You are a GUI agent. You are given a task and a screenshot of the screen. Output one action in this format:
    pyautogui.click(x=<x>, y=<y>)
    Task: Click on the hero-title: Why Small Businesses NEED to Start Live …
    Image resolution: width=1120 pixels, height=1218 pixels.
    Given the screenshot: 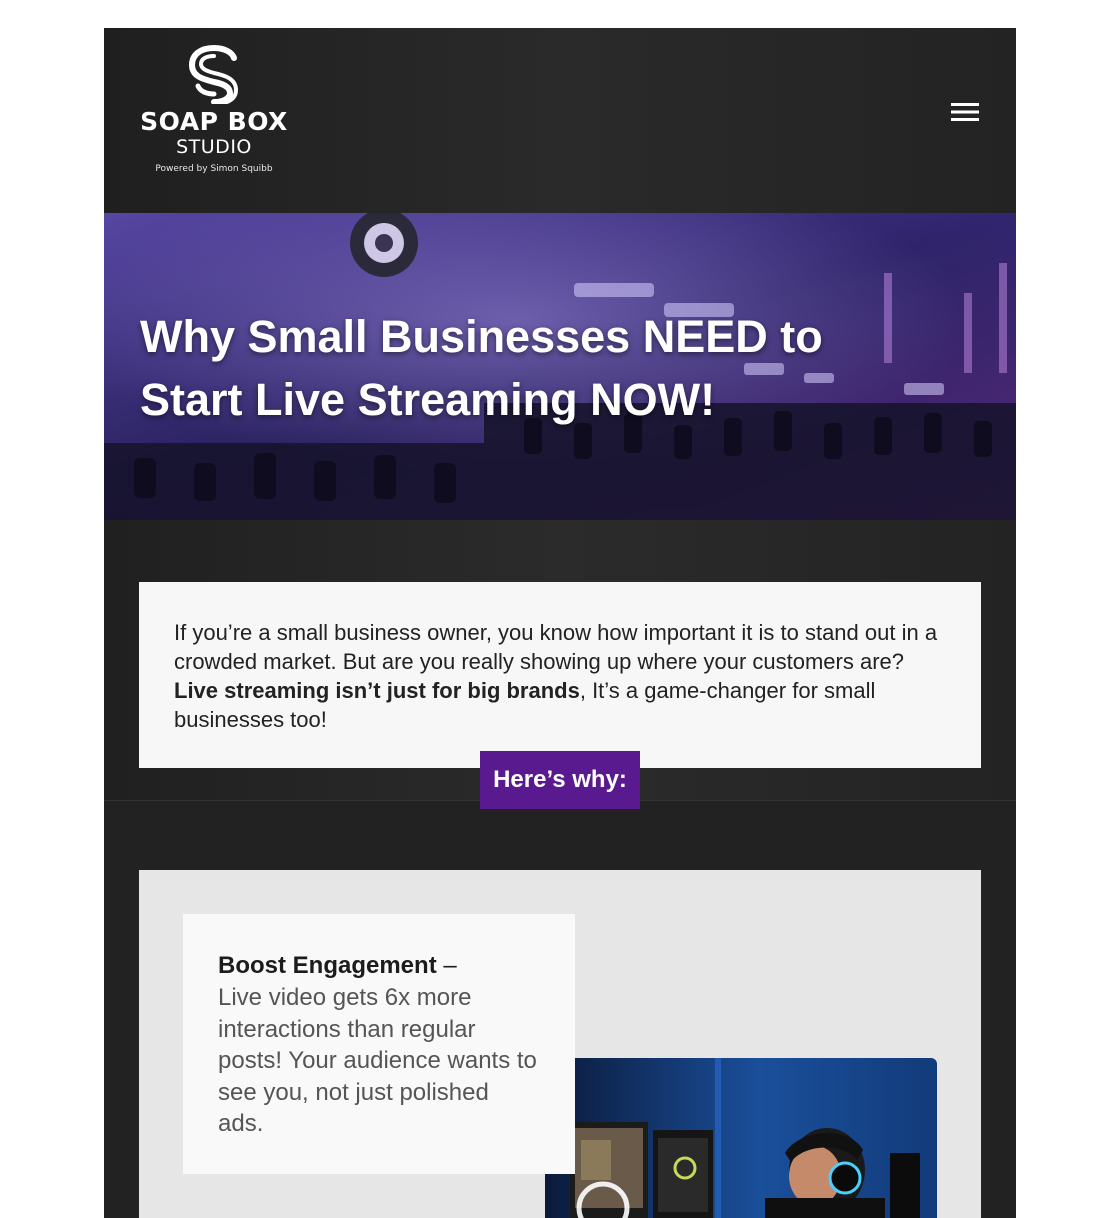 What is the action you would take?
    pyautogui.click(x=481, y=368)
    